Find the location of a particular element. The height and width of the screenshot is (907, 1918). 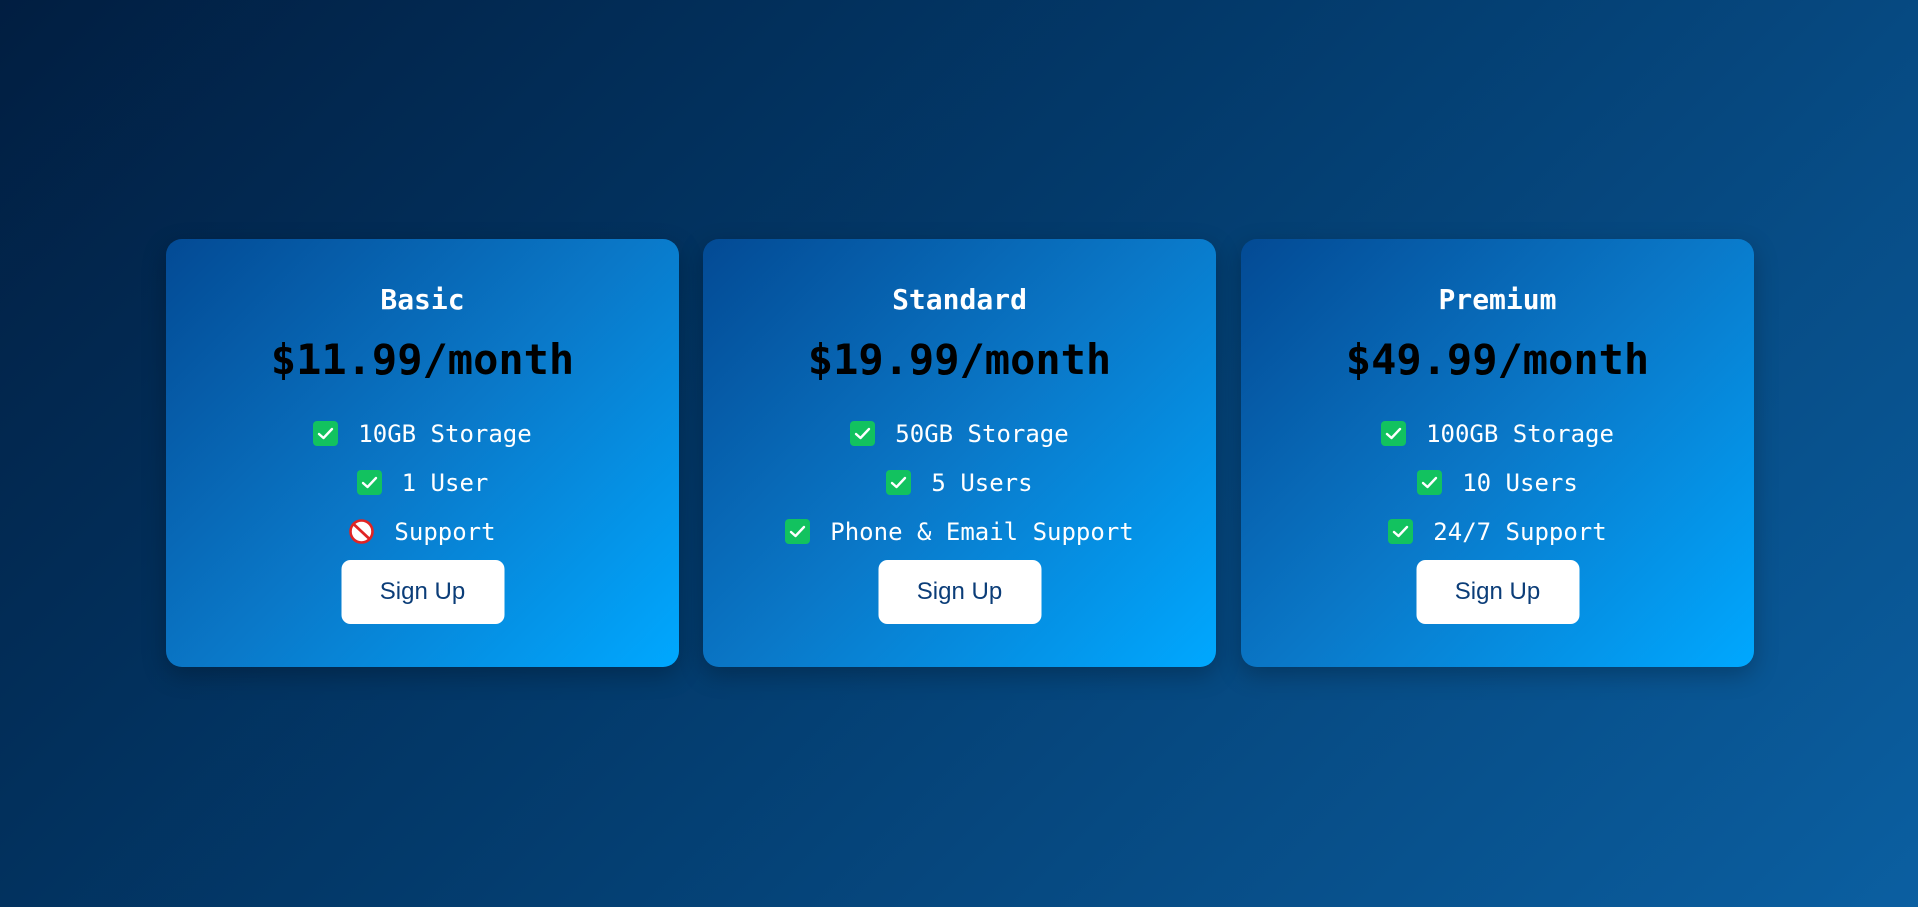

sign-up-button-basic: Sign Up is located at coordinates (422, 592).